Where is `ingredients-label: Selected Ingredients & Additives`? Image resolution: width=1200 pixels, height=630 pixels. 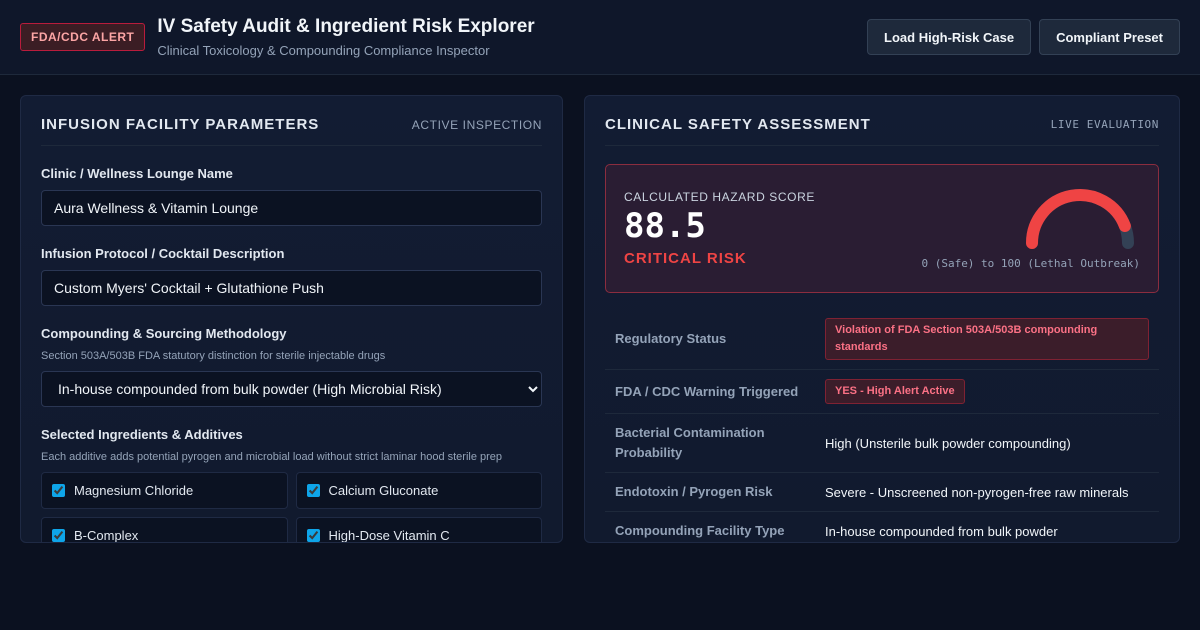 ingredients-label: Selected Ingredients & Additives is located at coordinates (142, 434).